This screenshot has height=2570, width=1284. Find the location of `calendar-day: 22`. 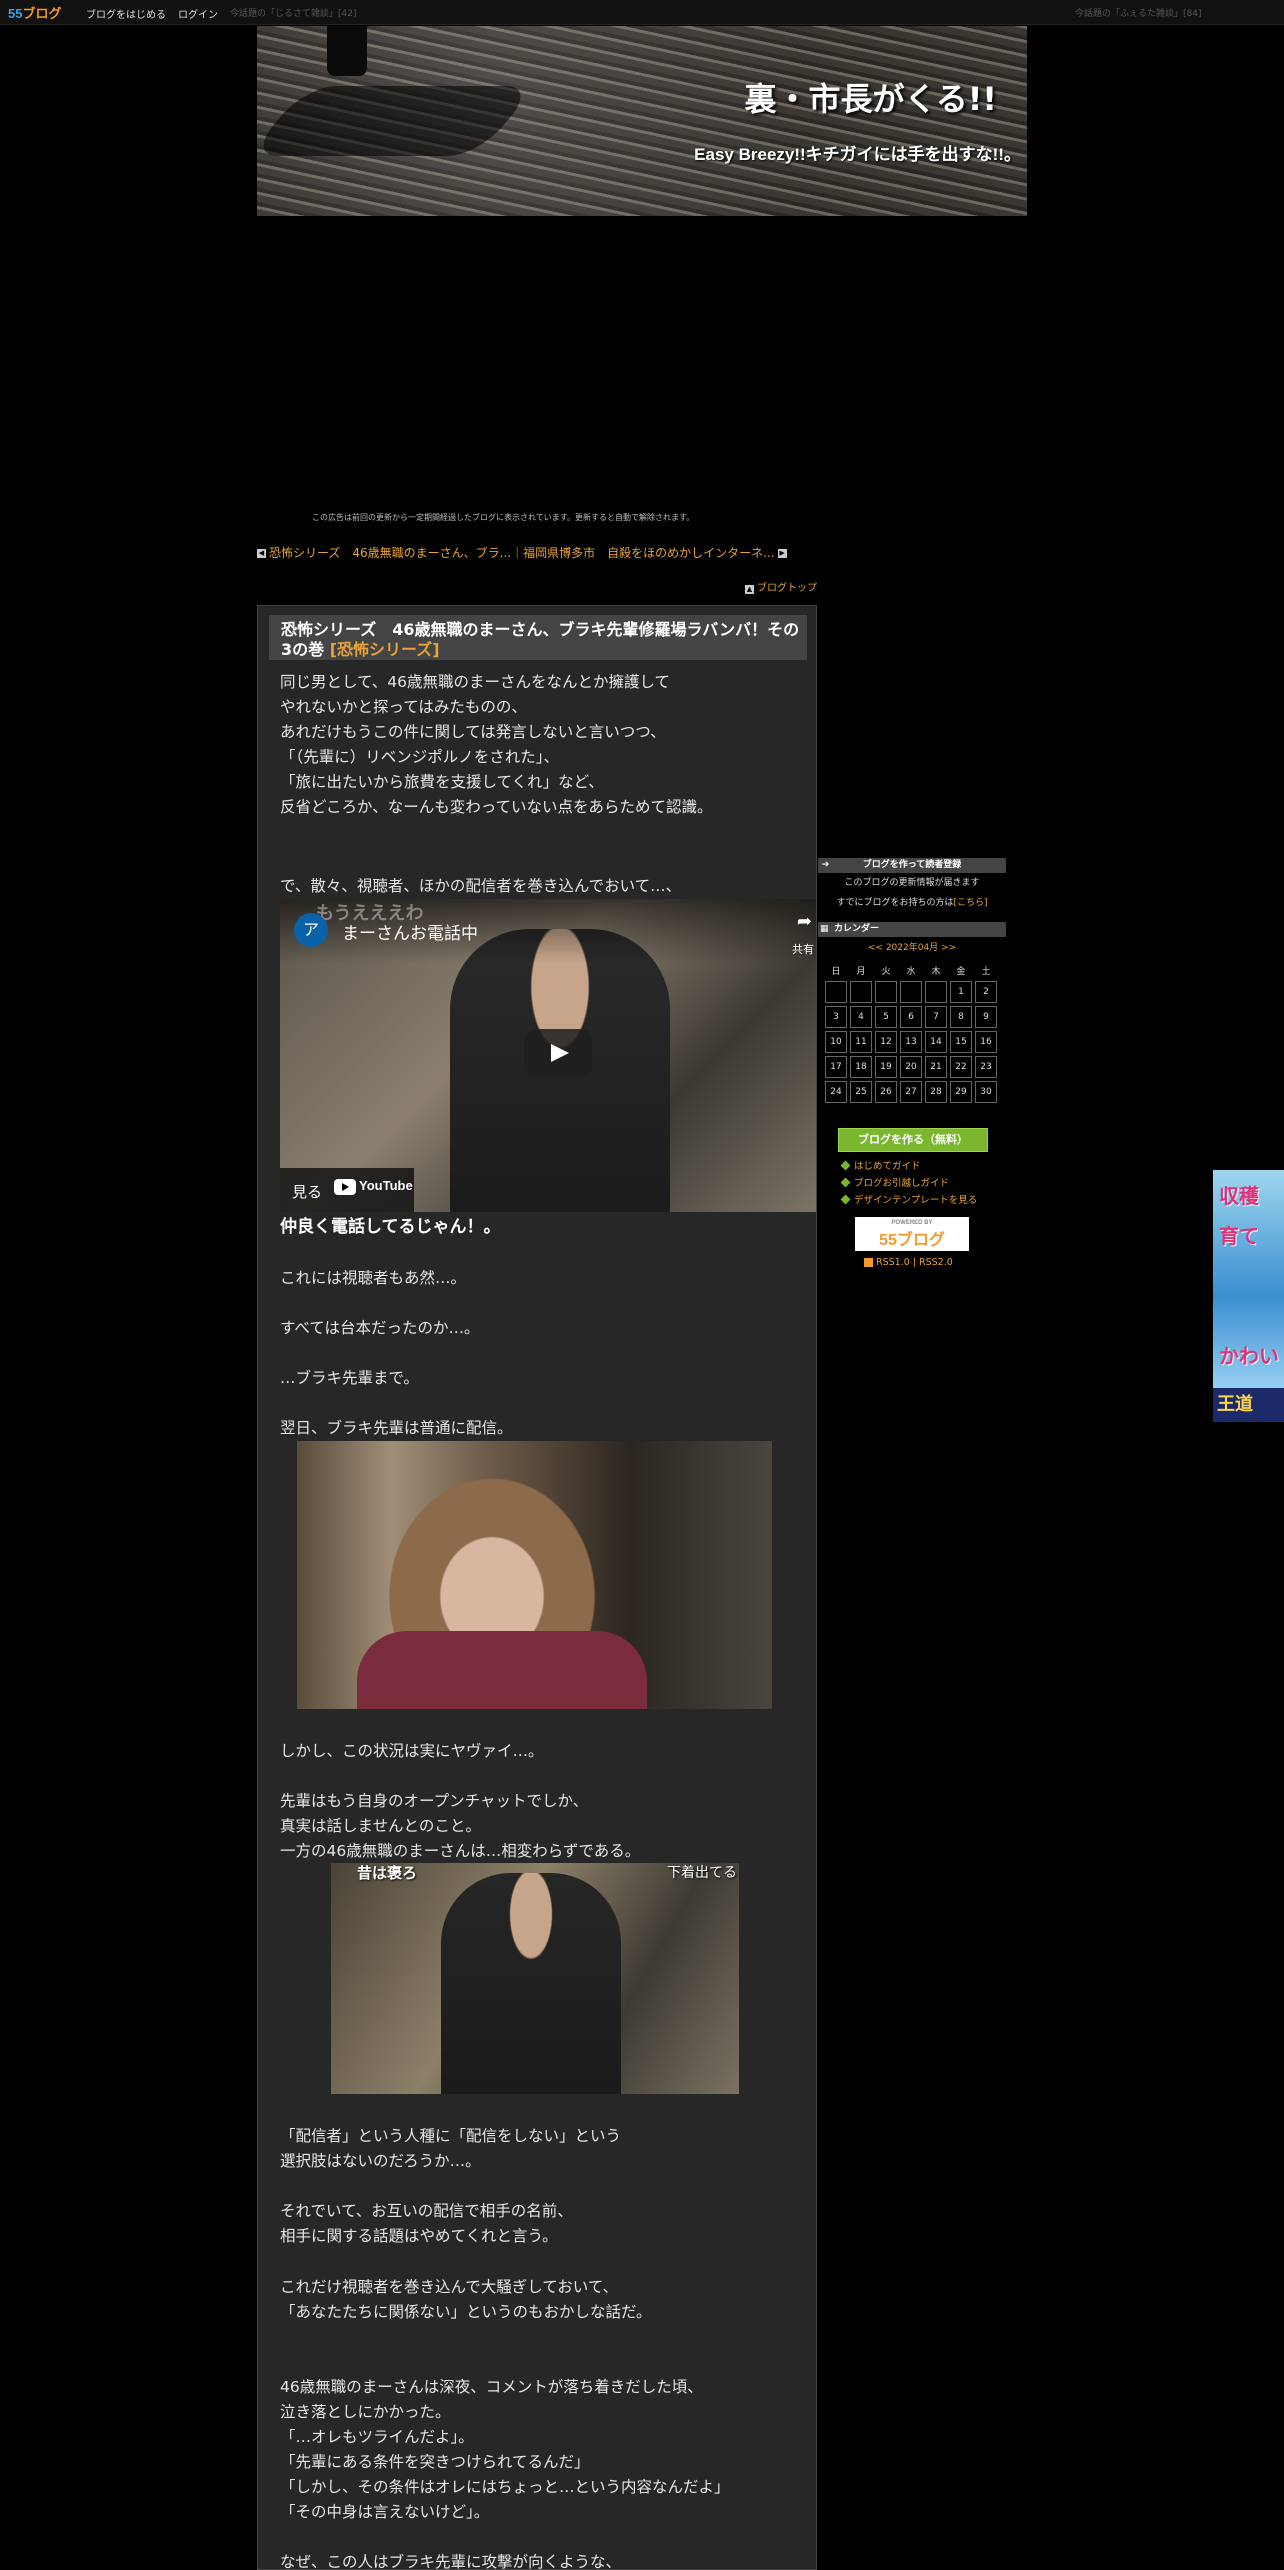

calendar-day: 22 is located at coordinates (961, 1067).